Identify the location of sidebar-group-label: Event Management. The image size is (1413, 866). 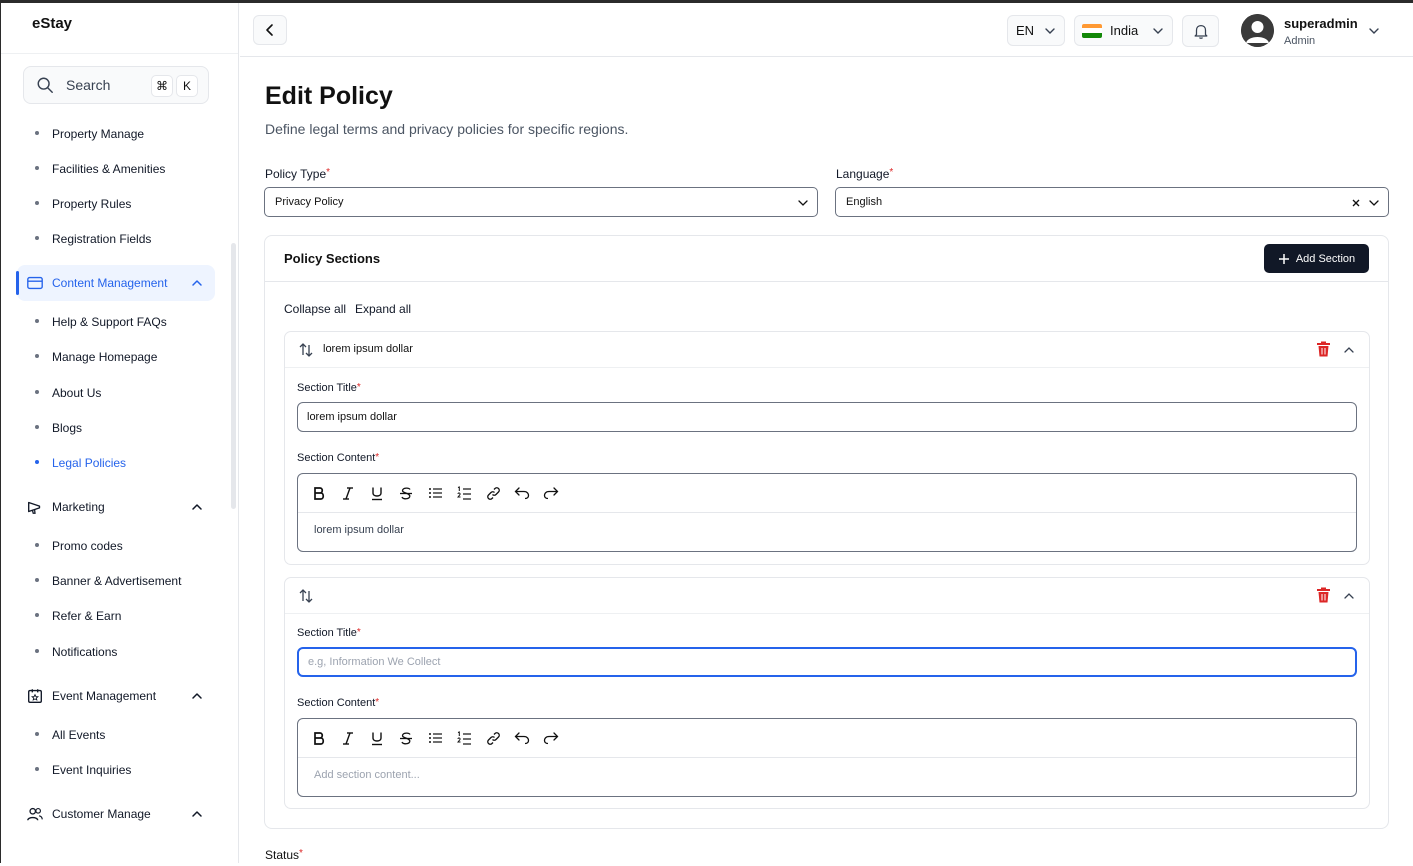
(104, 696).